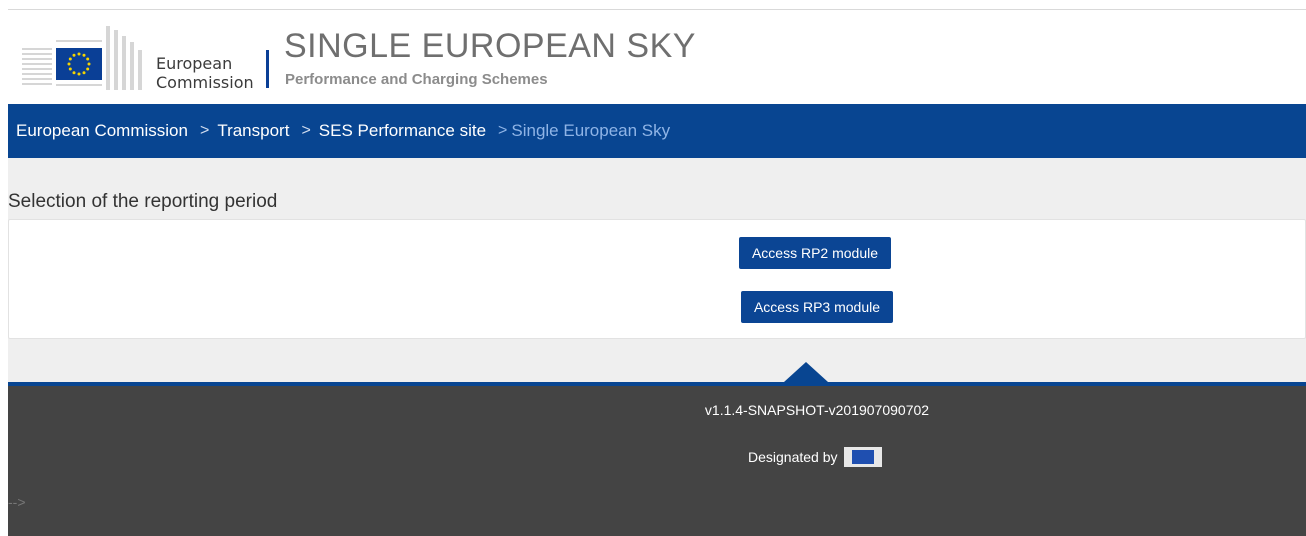 This screenshot has height=536, width=1306. What do you see at coordinates (806, 372) in the screenshot?
I see `scroll-to-top-icon` at bounding box center [806, 372].